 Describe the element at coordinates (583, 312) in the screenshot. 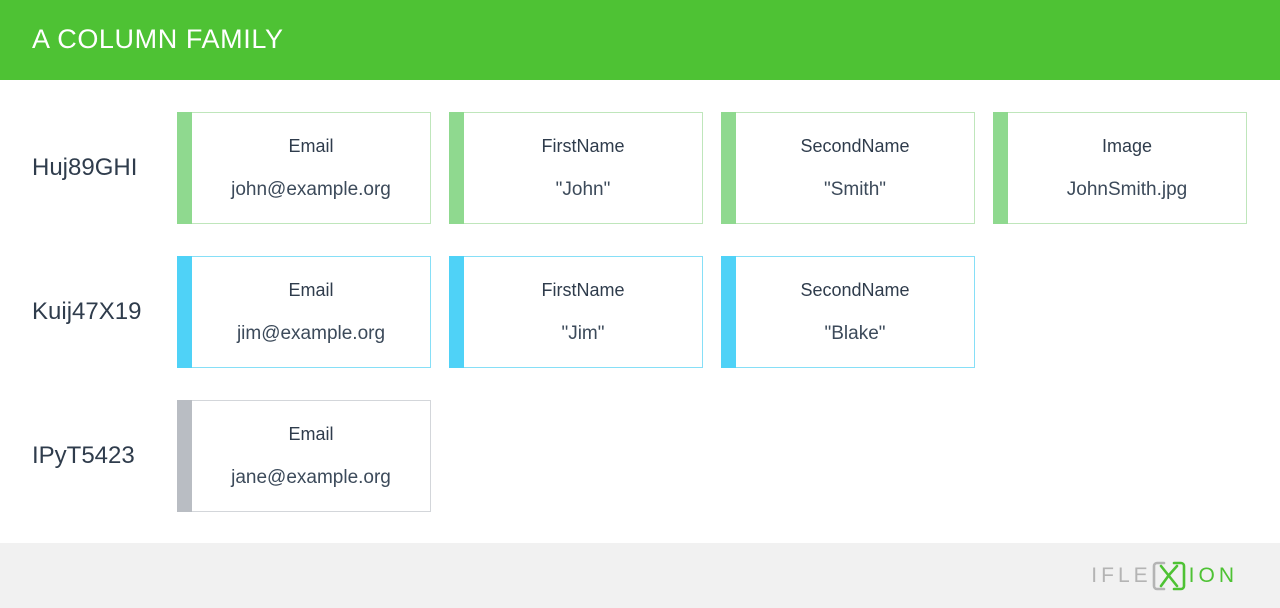

I see `card-body: FirstName "Jim"` at that location.